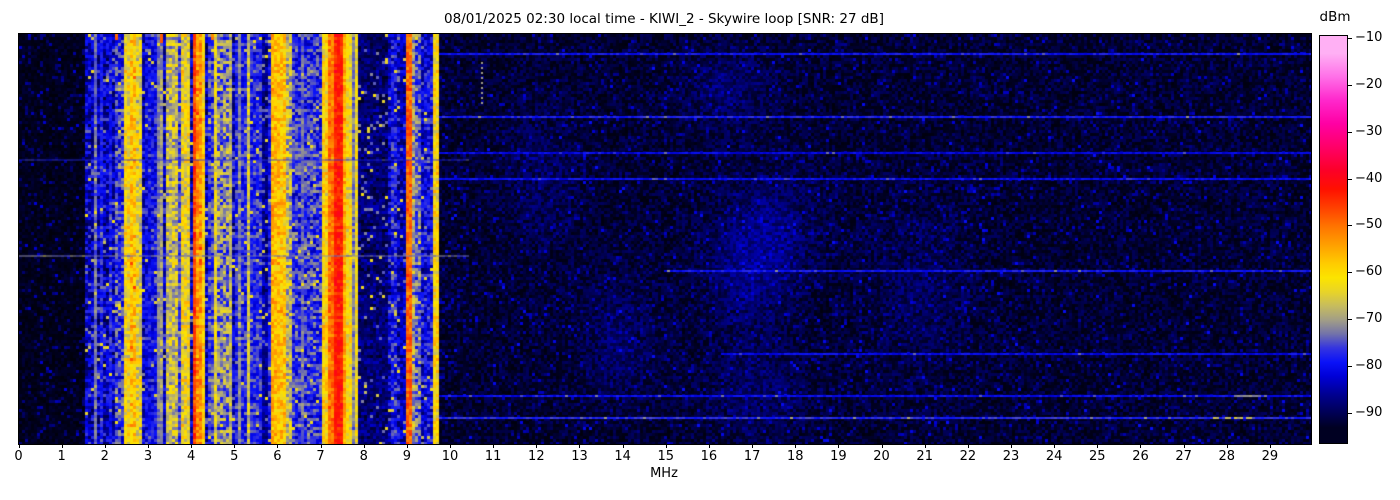  I want to click on x-tick-label: 27, so click(1183, 456).